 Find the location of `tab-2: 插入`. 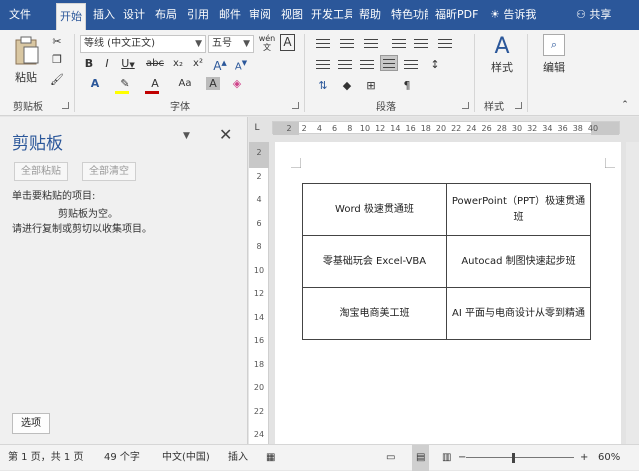

tab-2: 插入 is located at coordinates (103, 15).